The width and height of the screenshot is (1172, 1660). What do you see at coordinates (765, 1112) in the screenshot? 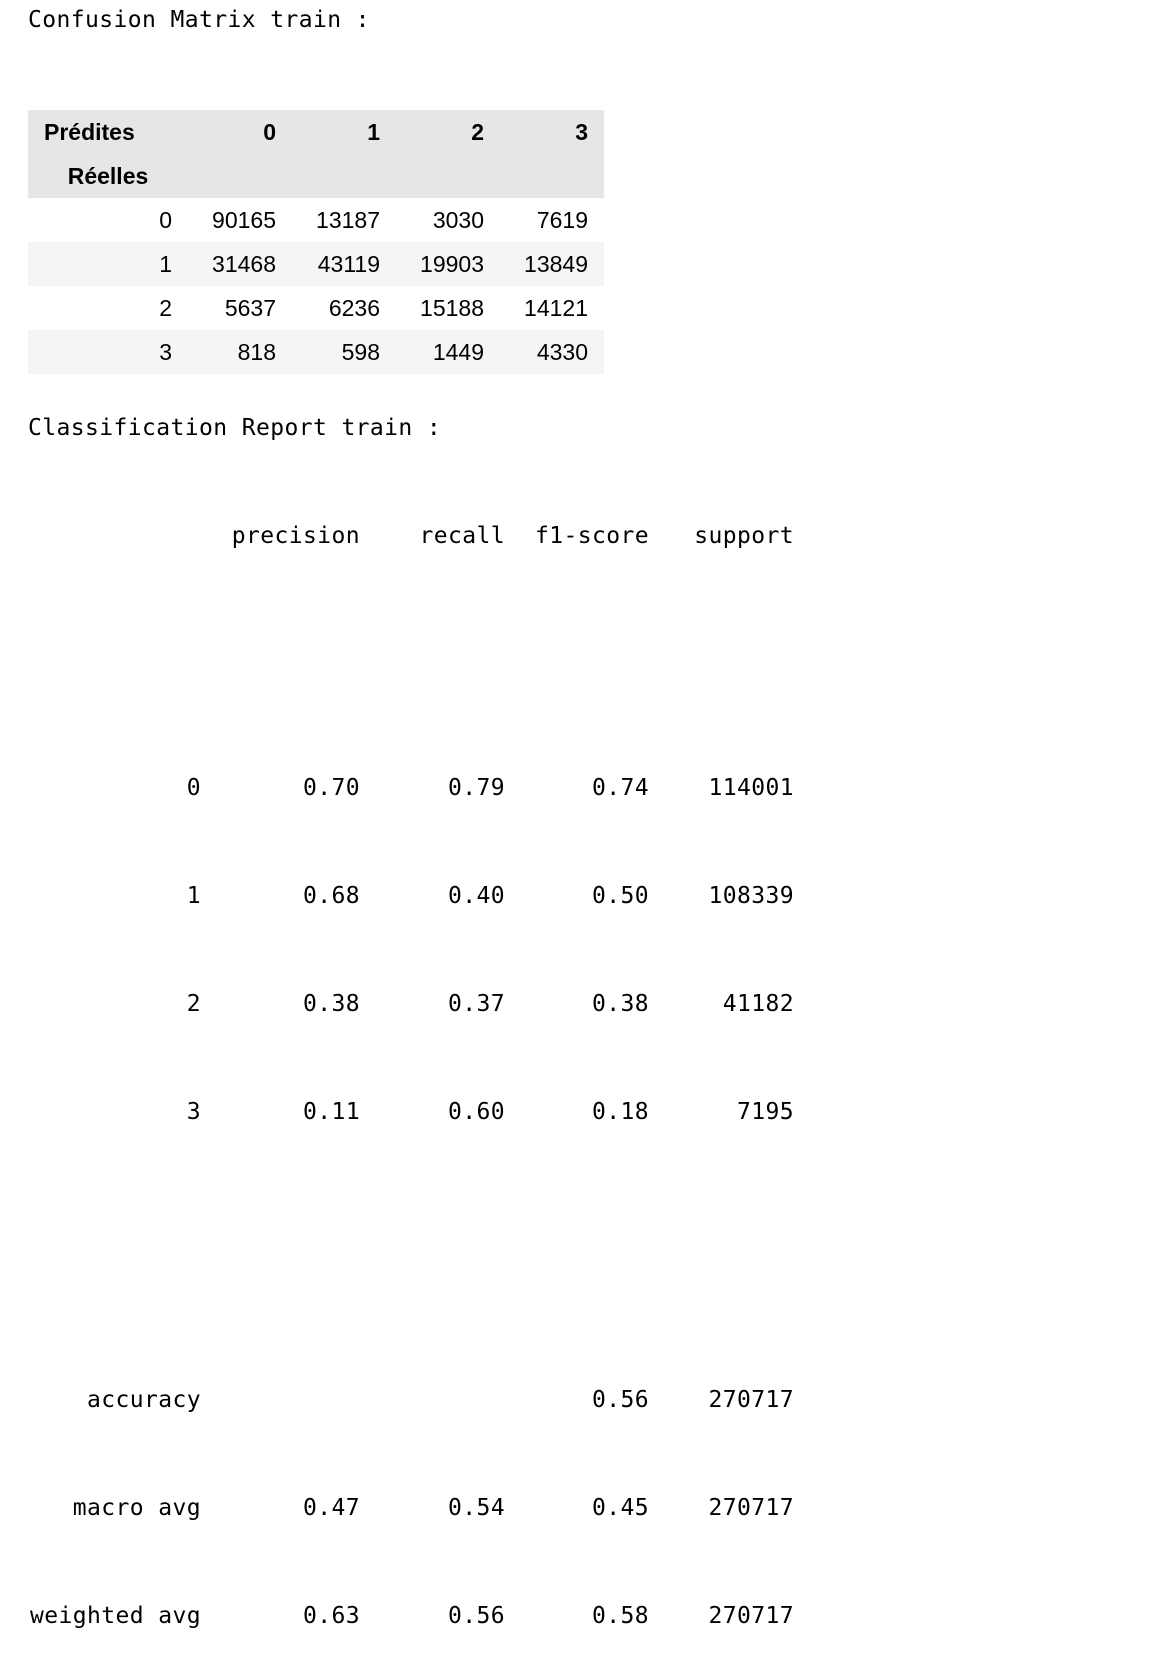
I see `support-value: 7195` at bounding box center [765, 1112].